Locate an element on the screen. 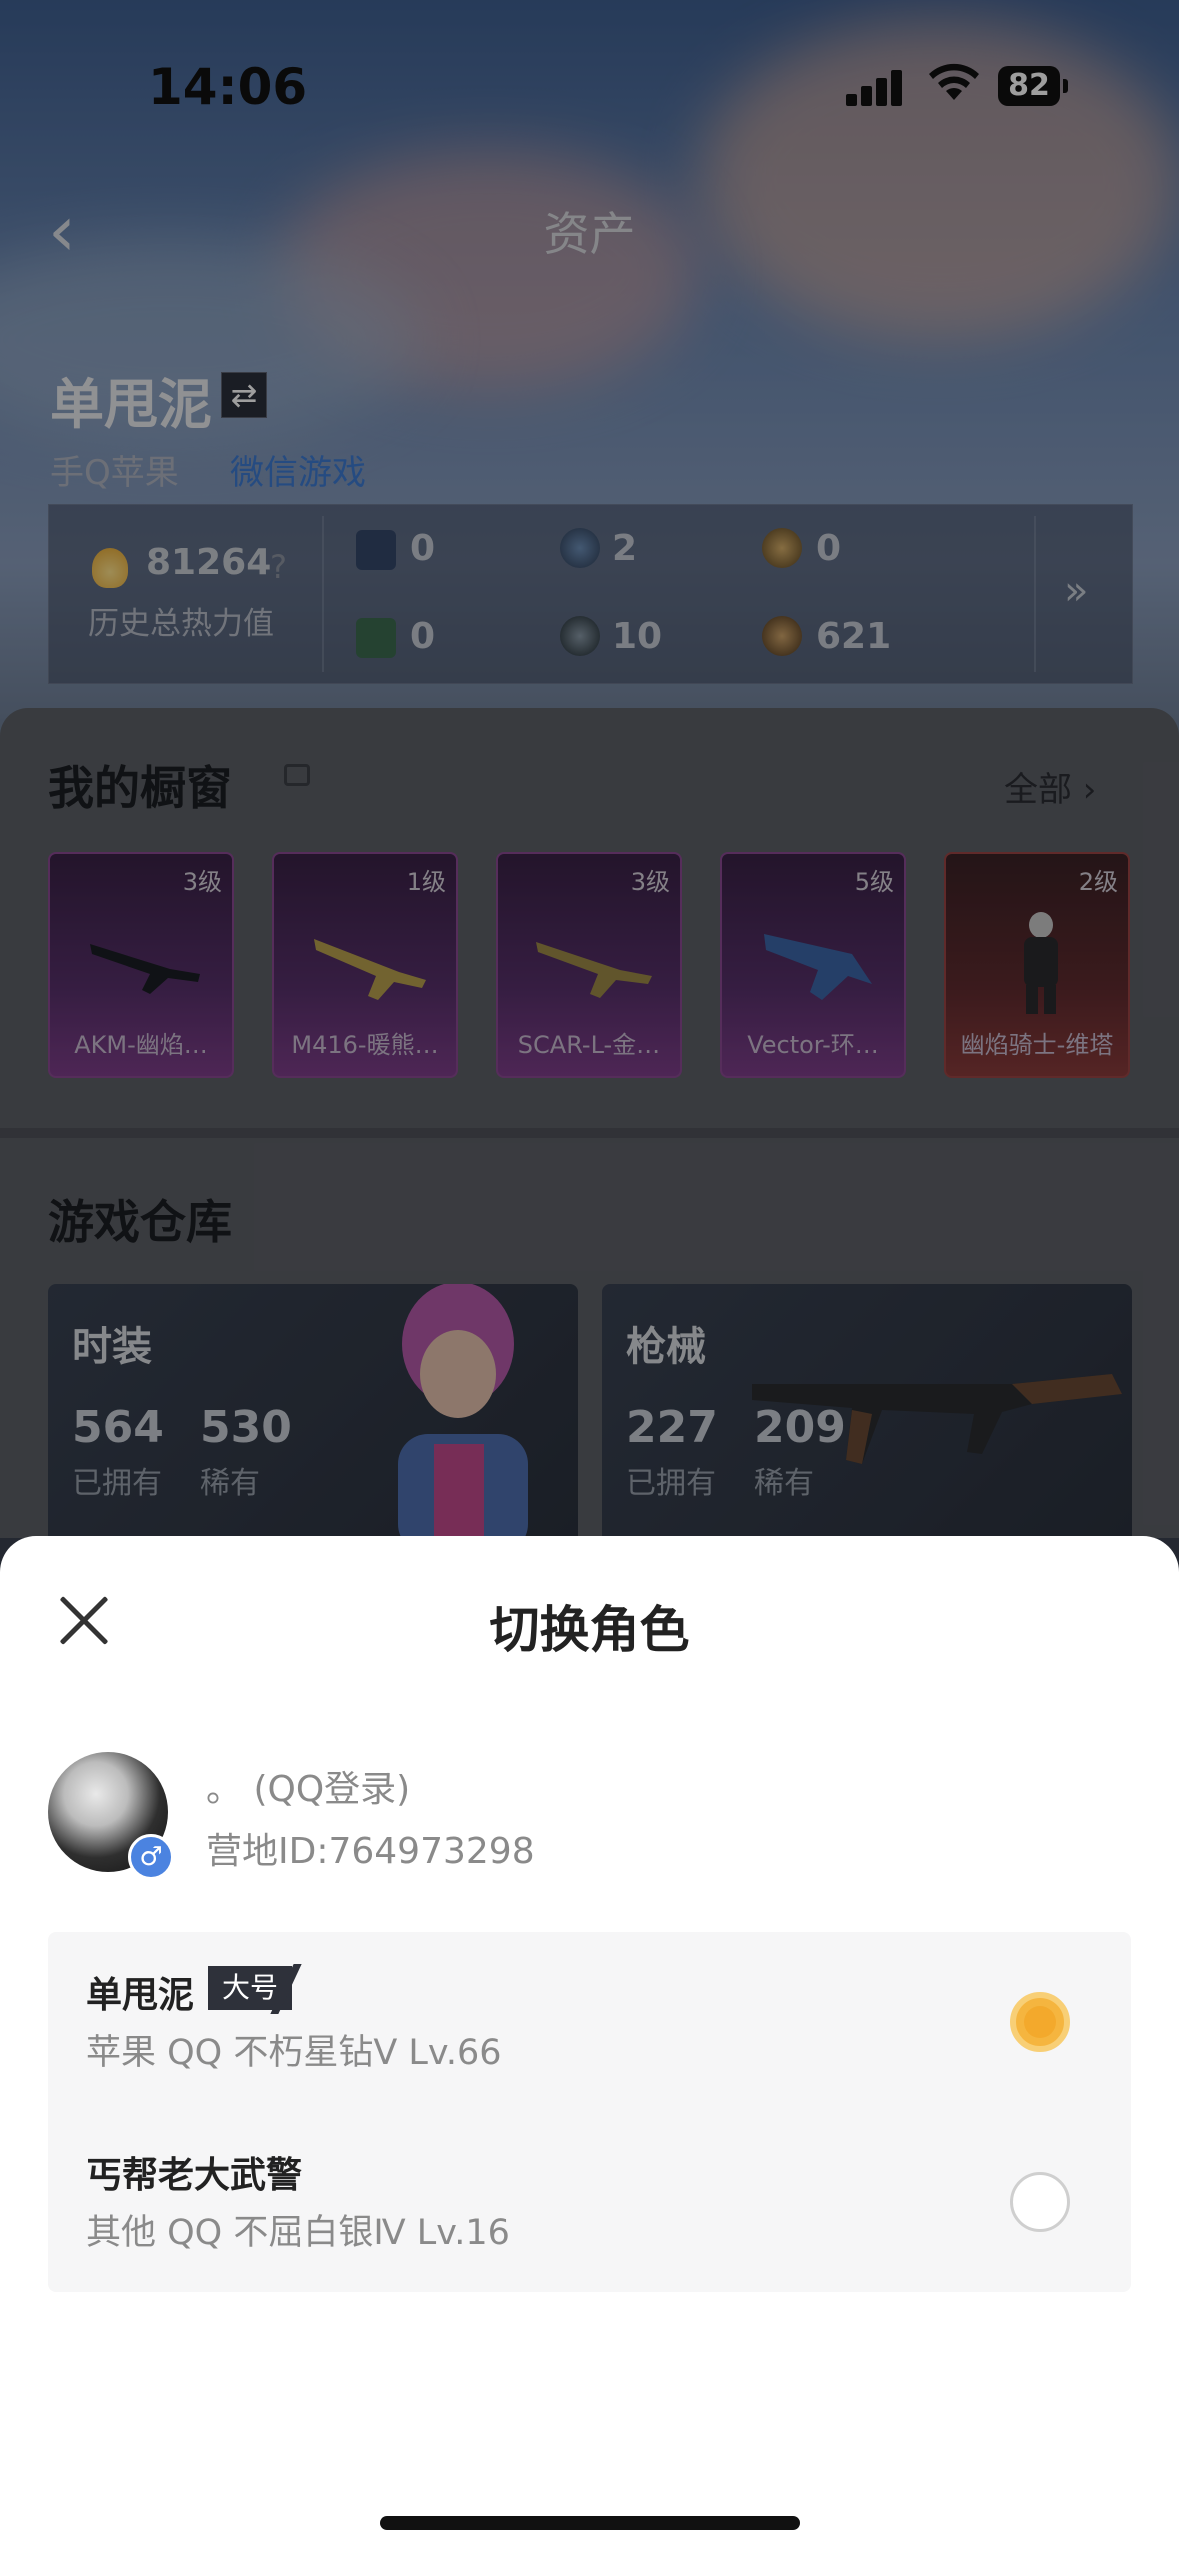  radio-selected is located at coordinates (1040, 2022).